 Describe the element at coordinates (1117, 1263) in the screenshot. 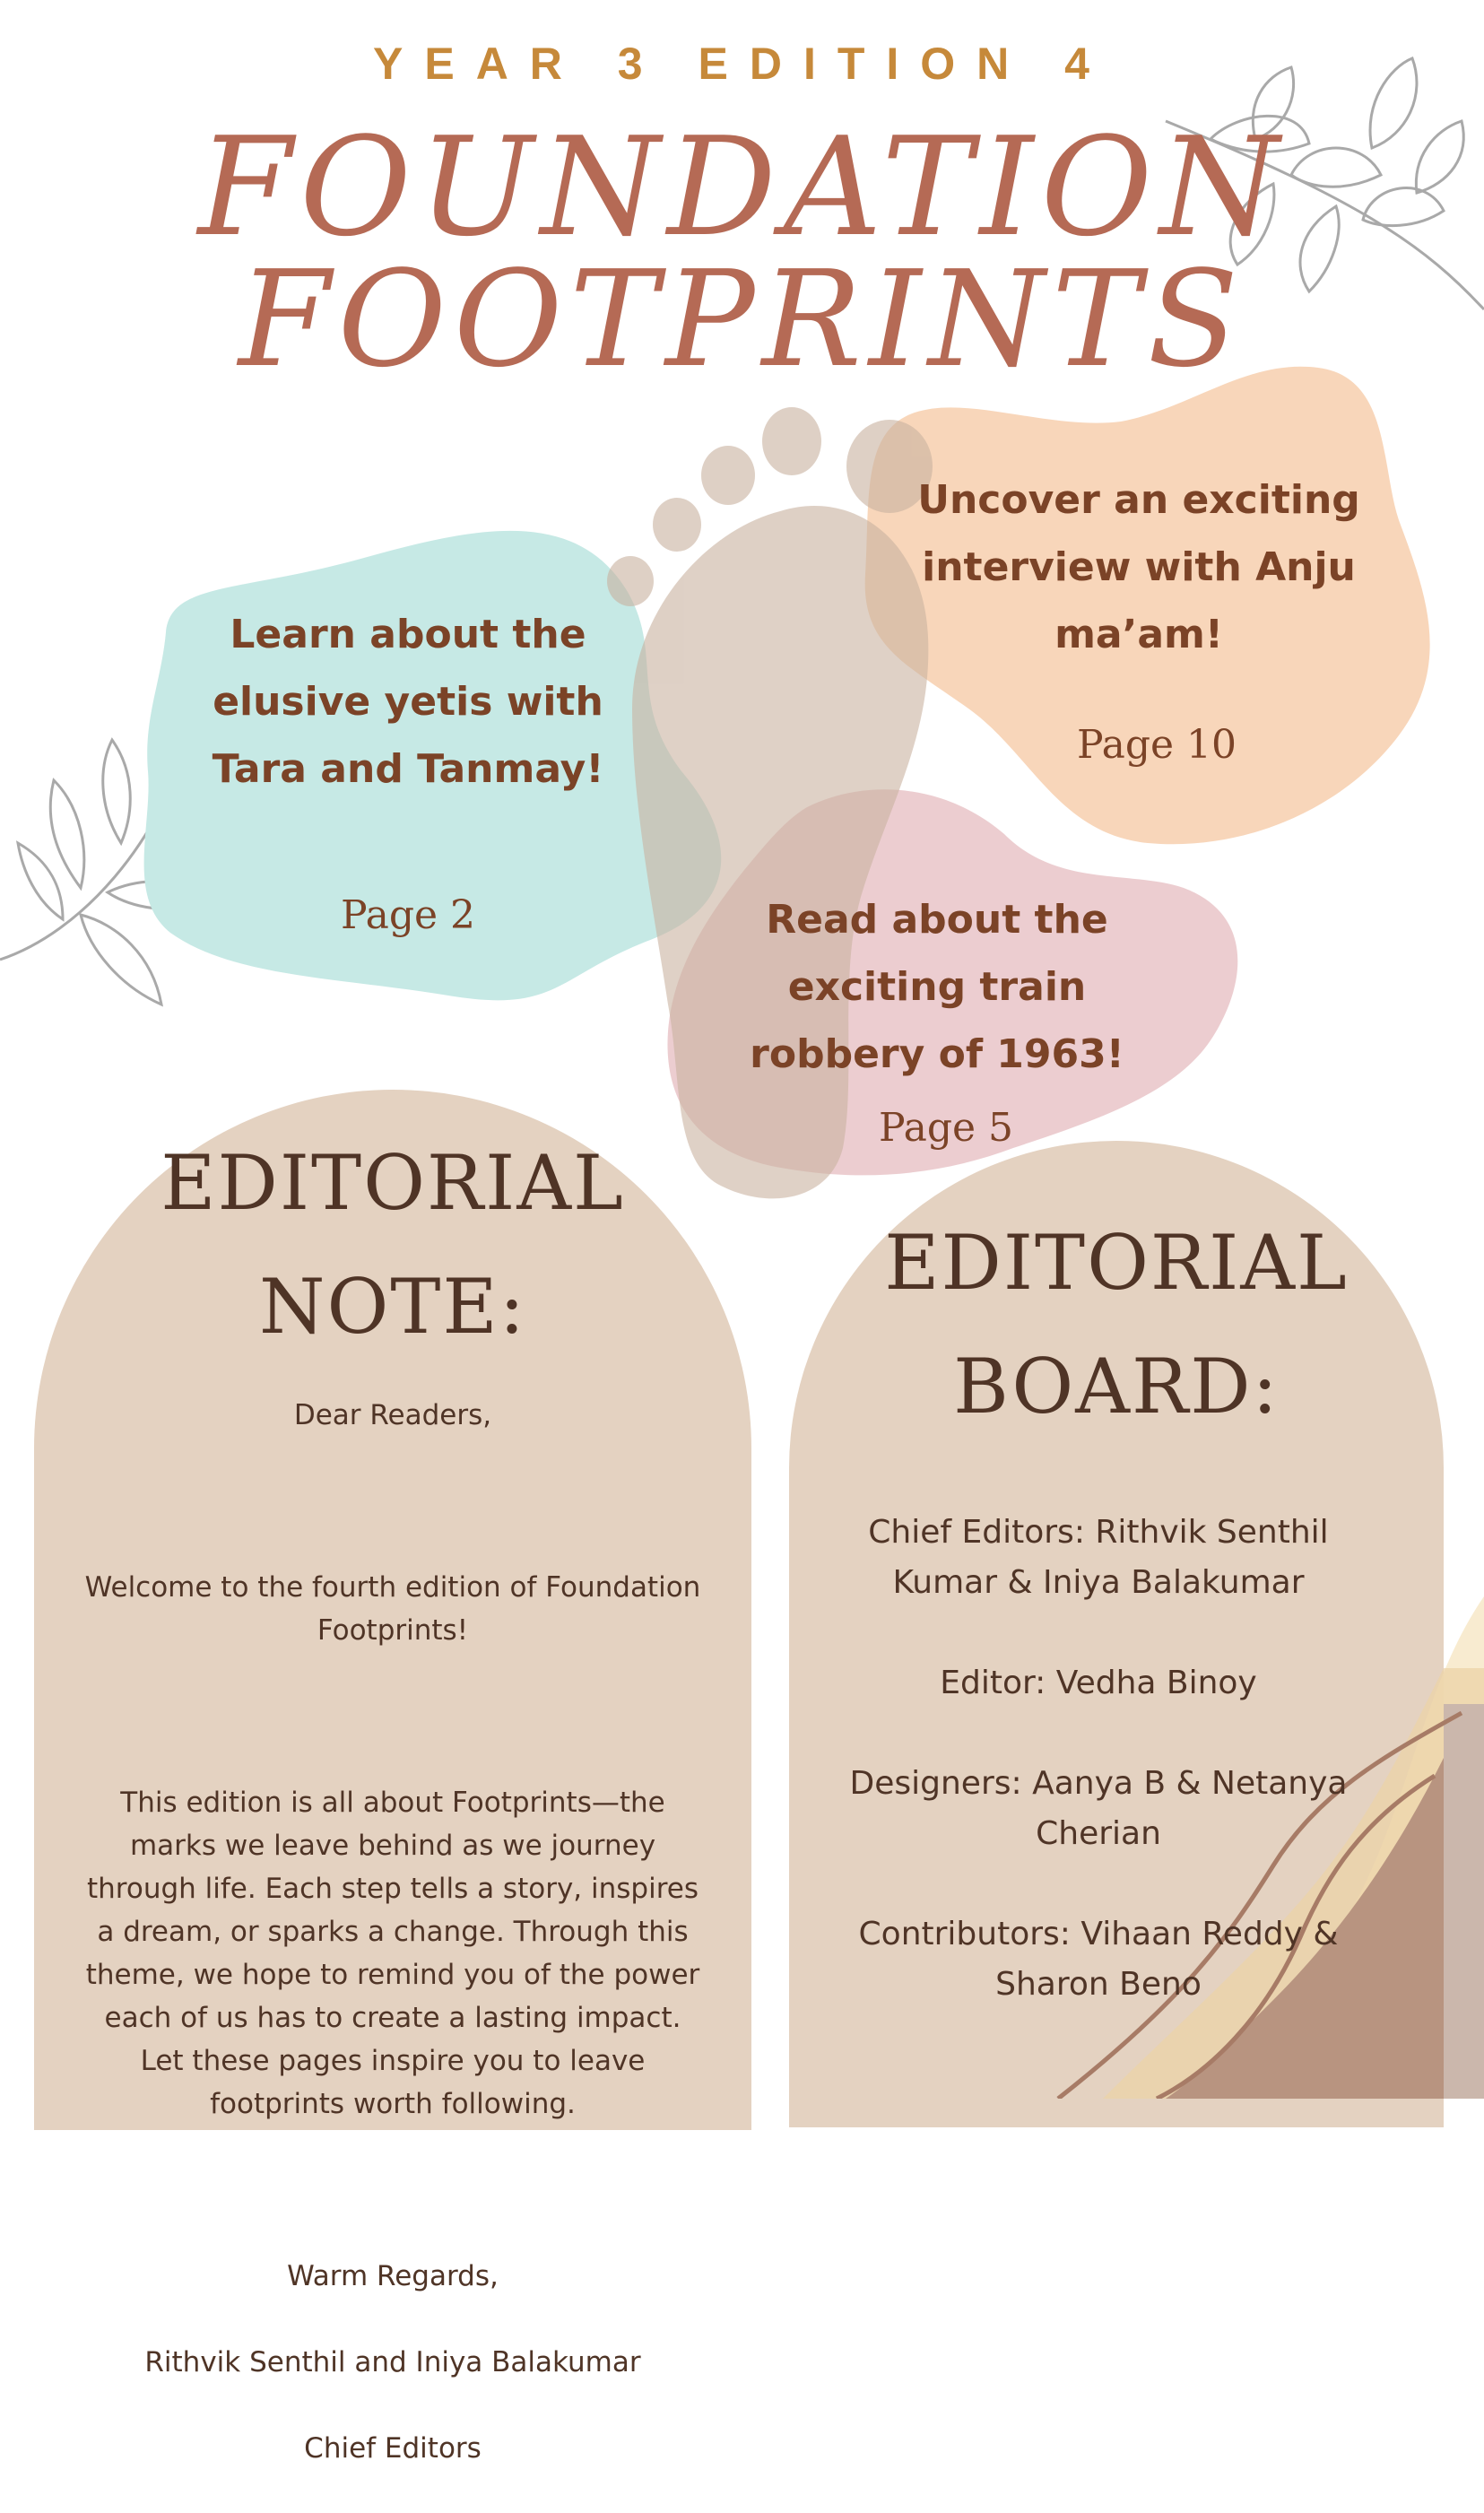

I see `editorial-board-heading-line1: EDITORIAL` at that location.